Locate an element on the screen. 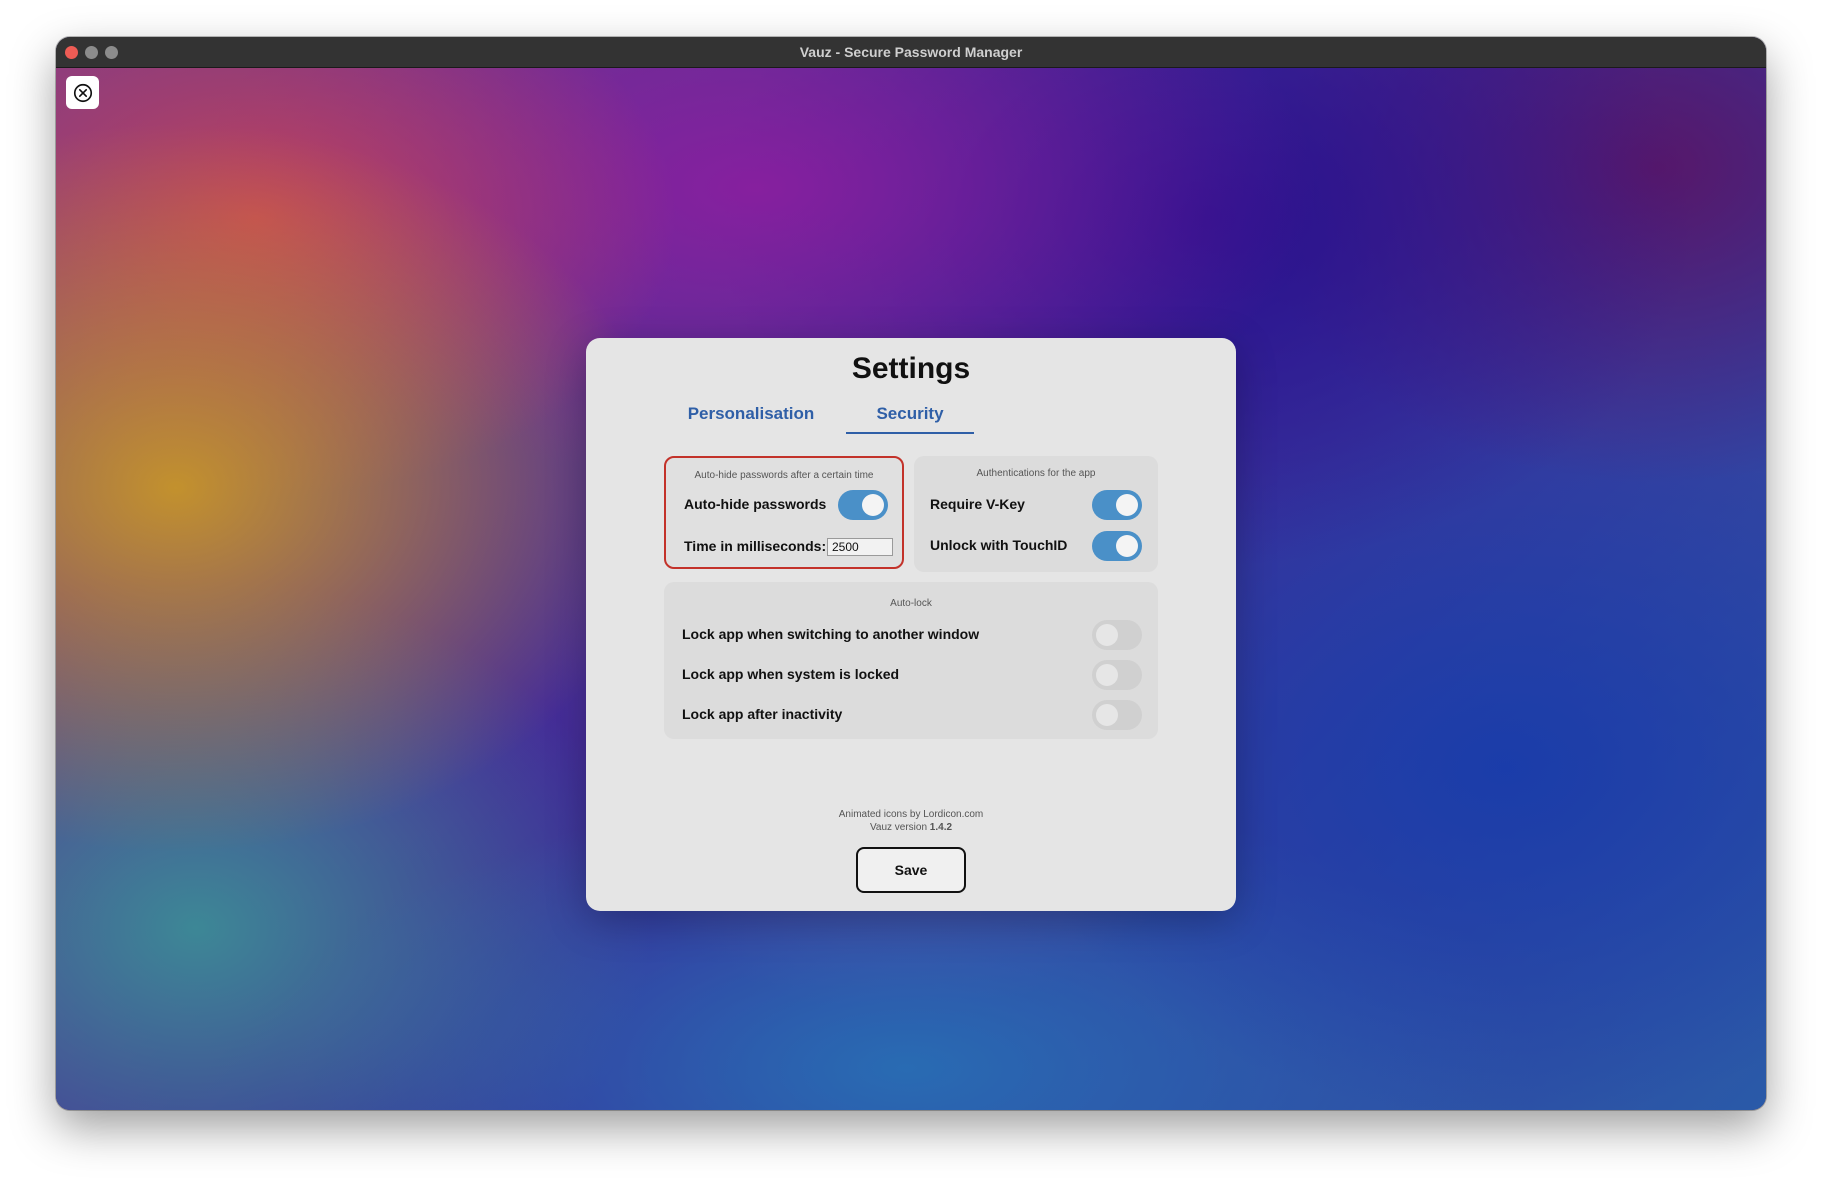  autohide-toggle is located at coordinates (863, 505).